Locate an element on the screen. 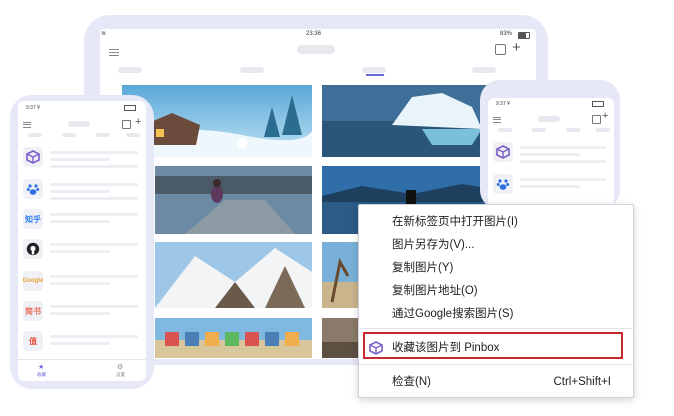 The height and width of the screenshot is (416, 674). menu-shortcut: Ctrl+Shift+I is located at coordinates (582, 382).